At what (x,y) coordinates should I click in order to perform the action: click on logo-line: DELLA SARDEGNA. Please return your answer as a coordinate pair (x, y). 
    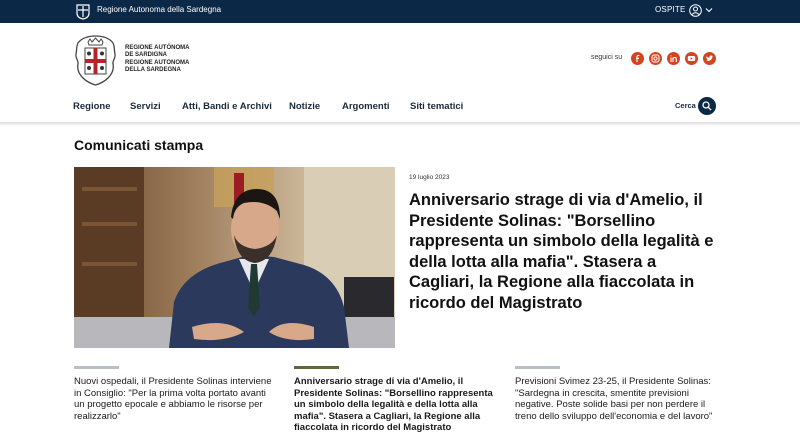
    Looking at the image, I should click on (153, 70).